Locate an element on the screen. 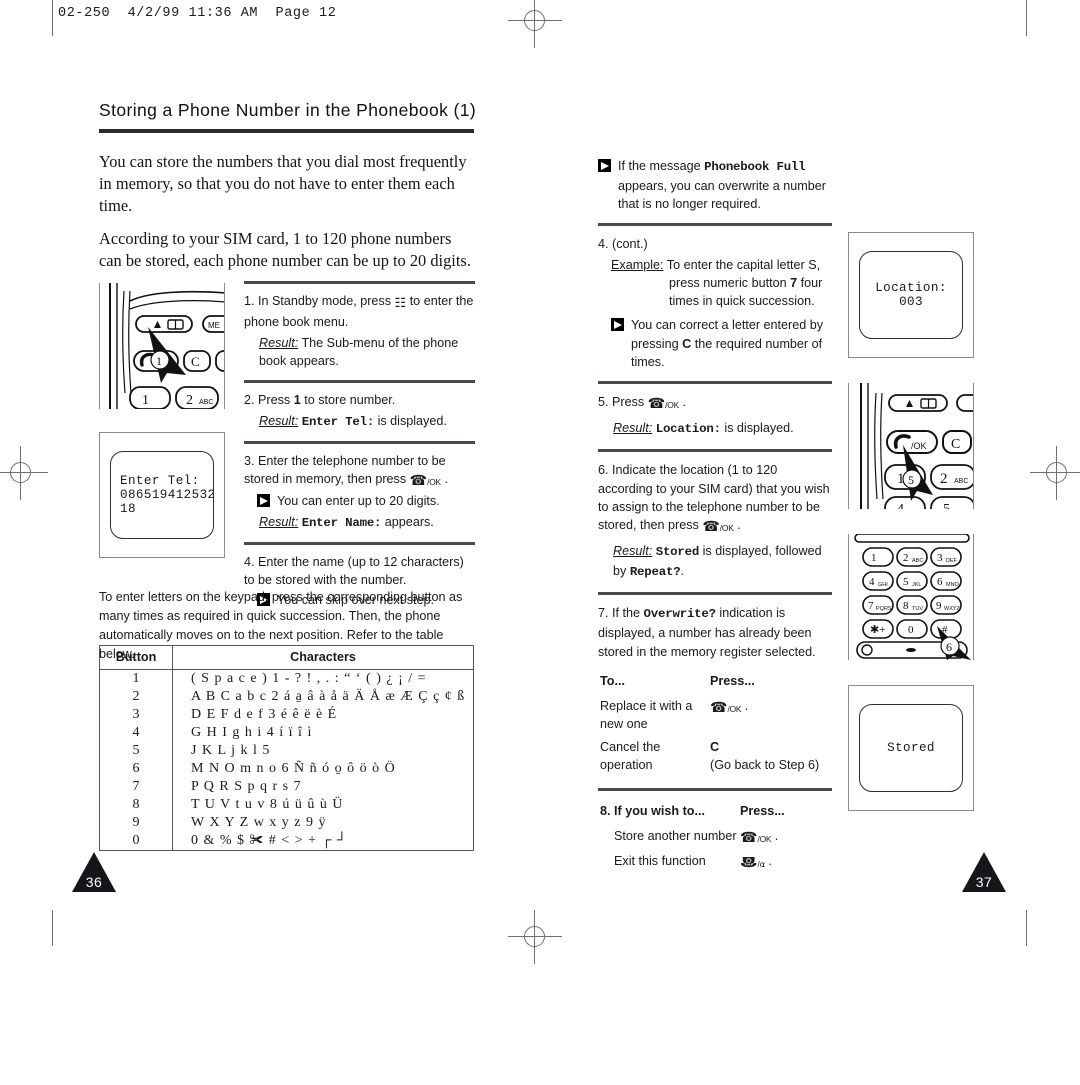 This screenshot has width=1080, height=1085. table-row: 9 W X Y Z w x y z 9 ÿ is located at coordinates (286, 823).